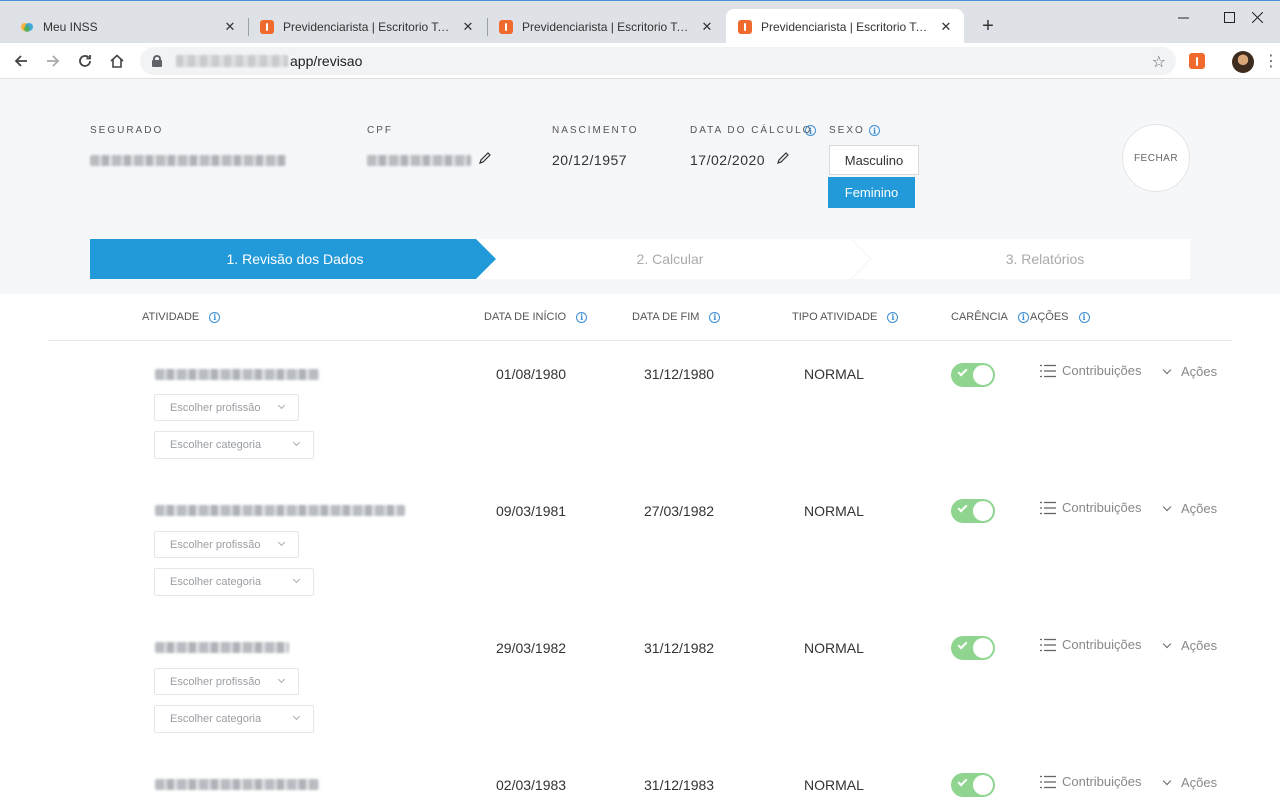  I want to click on home-icon, so click(117, 61).